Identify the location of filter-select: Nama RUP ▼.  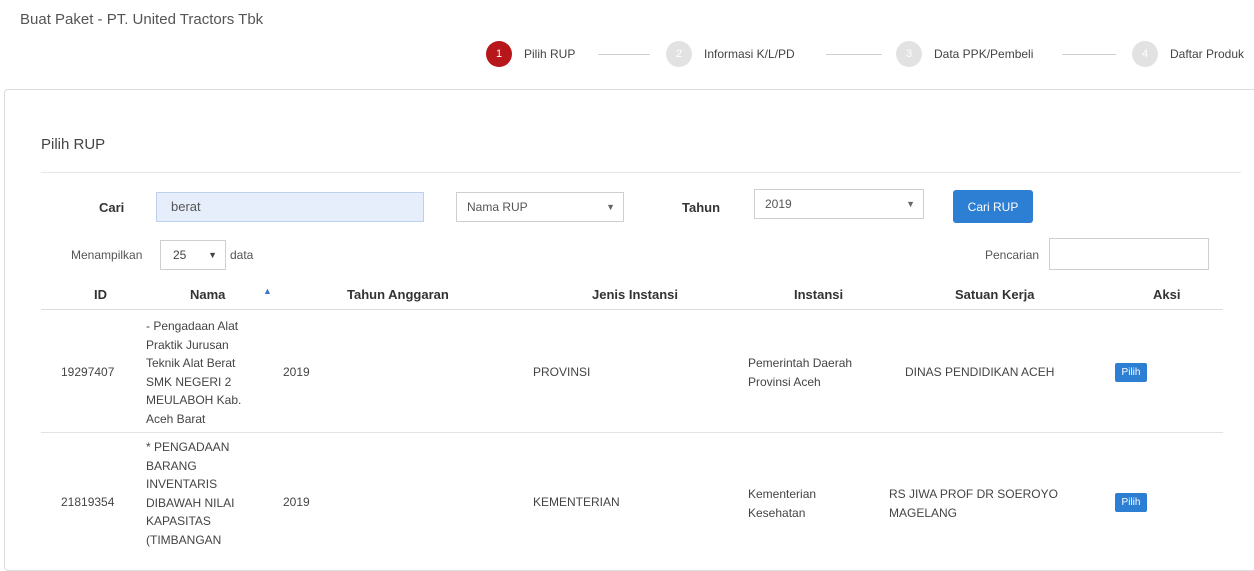
(540, 207).